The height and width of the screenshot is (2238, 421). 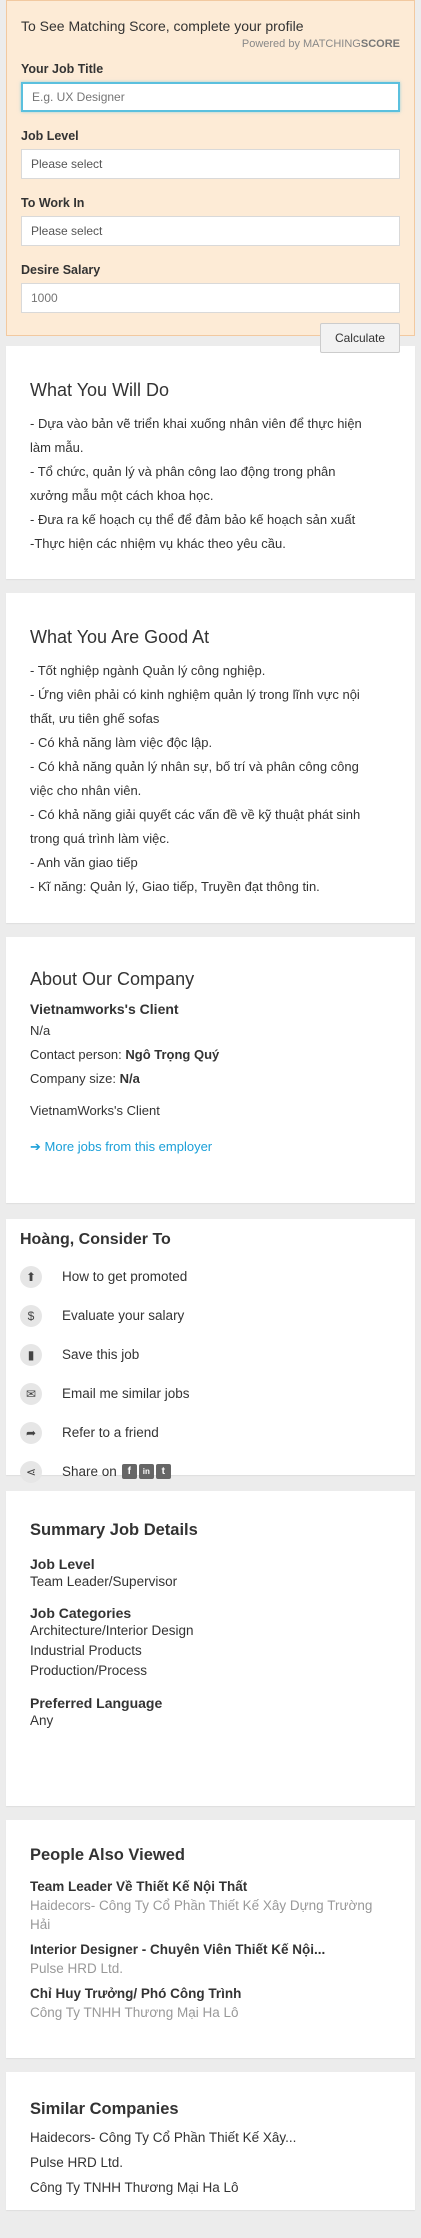 I want to click on job-level-select: Please select, so click(x=210, y=164).